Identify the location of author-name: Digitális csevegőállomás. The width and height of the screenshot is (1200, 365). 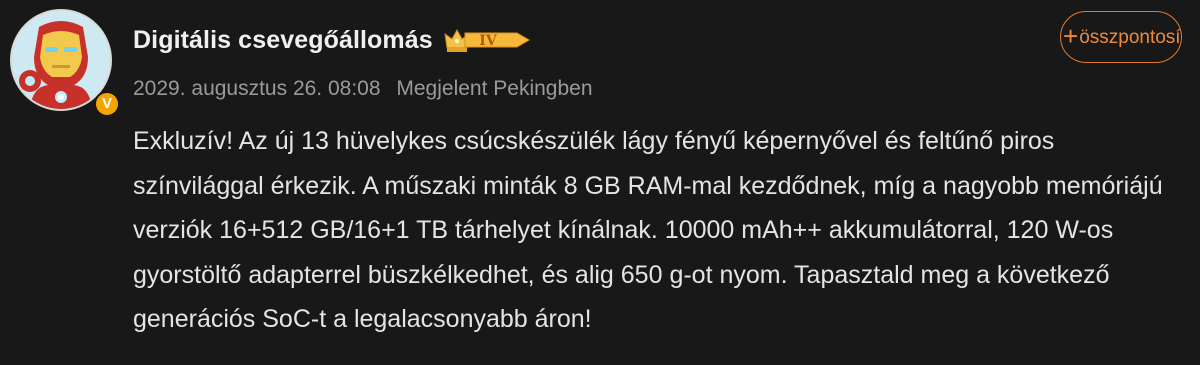
(283, 40).